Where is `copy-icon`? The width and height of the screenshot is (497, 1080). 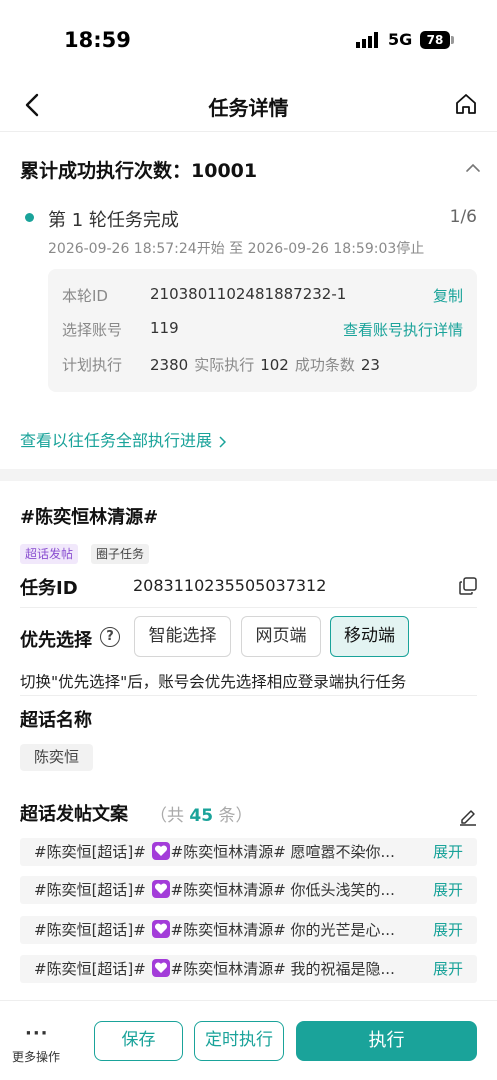 copy-icon is located at coordinates (468, 586).